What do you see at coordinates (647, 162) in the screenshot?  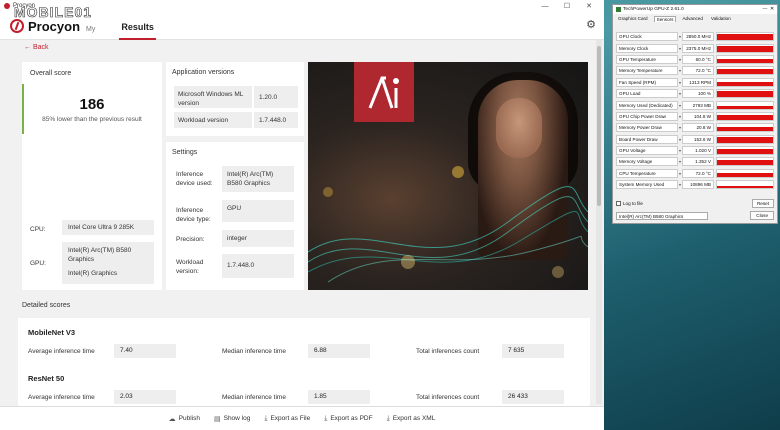 I see `gpuz-sensor-label: Memory Voltage` at bounding box center [647, 162].